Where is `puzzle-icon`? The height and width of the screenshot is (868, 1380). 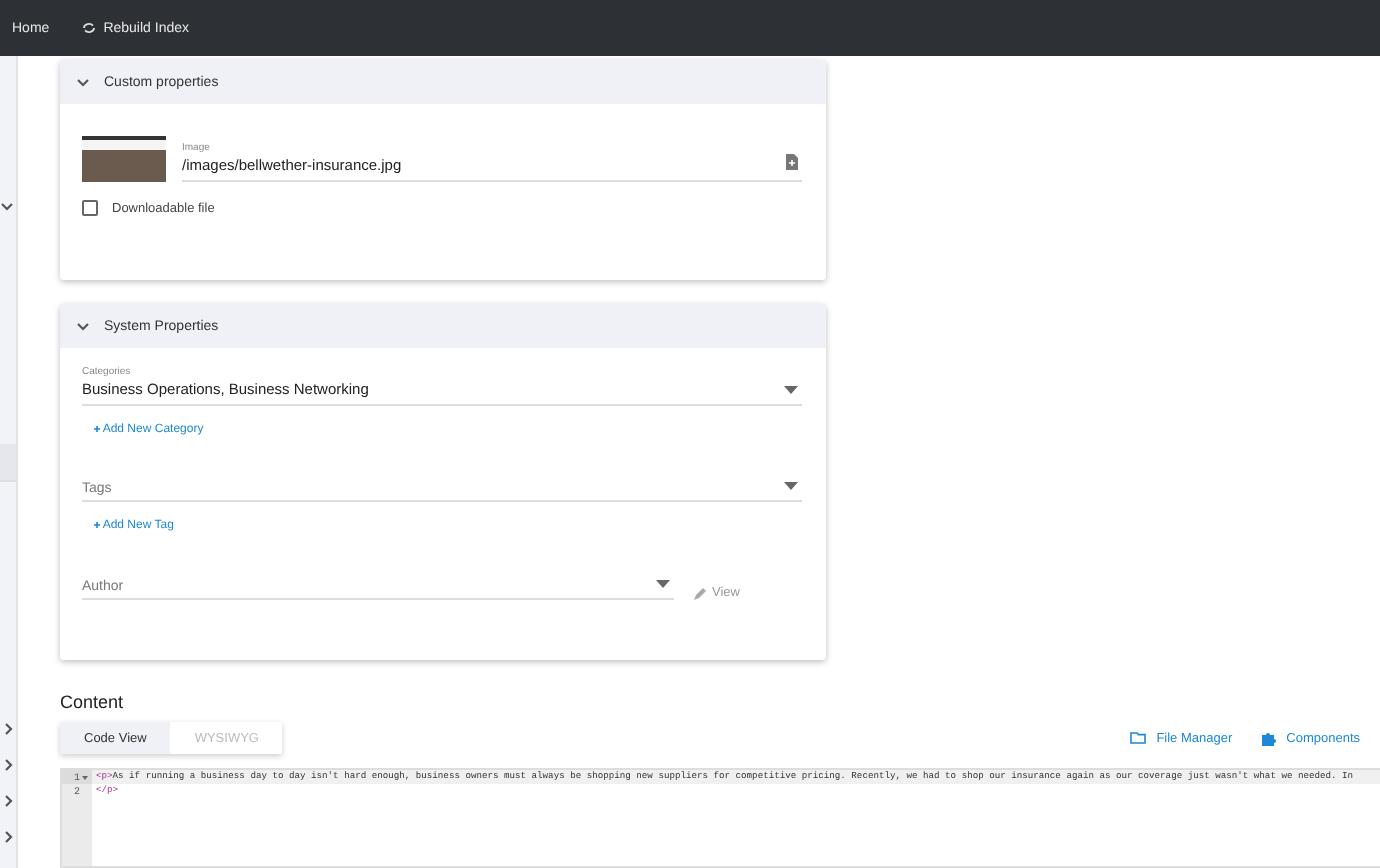
puzzle-icon is located at coordinates (1269, 738).